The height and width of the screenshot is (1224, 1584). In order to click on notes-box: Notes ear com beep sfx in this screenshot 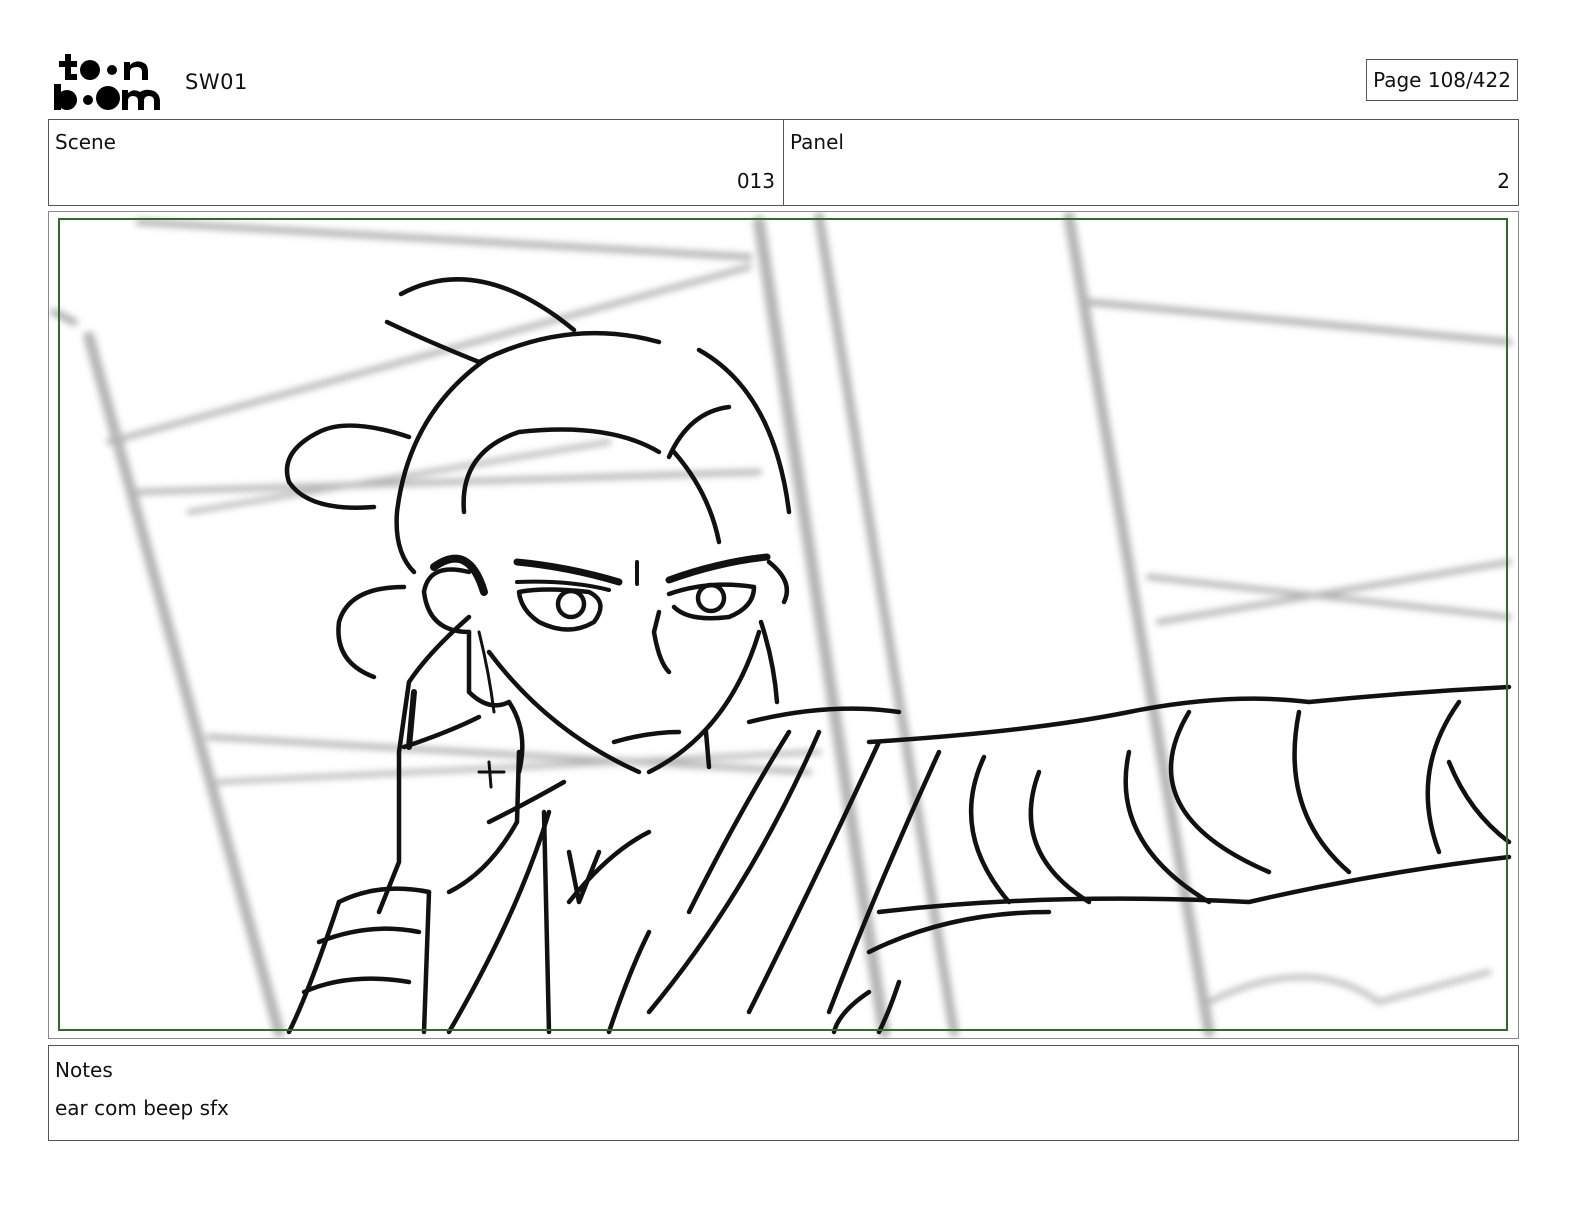, I will do `click(783, 1093)`.